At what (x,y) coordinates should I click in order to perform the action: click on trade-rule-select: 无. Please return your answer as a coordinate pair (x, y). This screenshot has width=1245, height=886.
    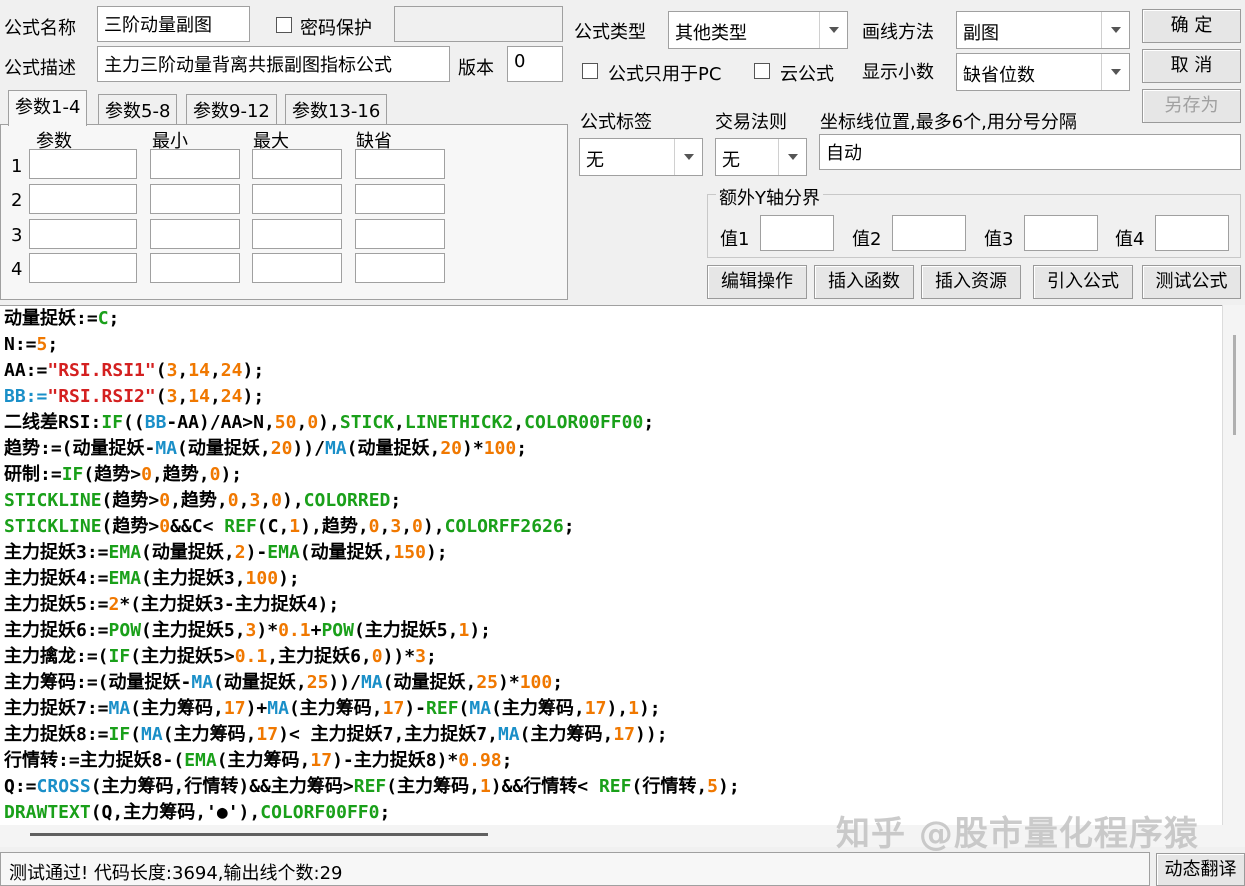
    Looking at the image, I should click on (761, 157).